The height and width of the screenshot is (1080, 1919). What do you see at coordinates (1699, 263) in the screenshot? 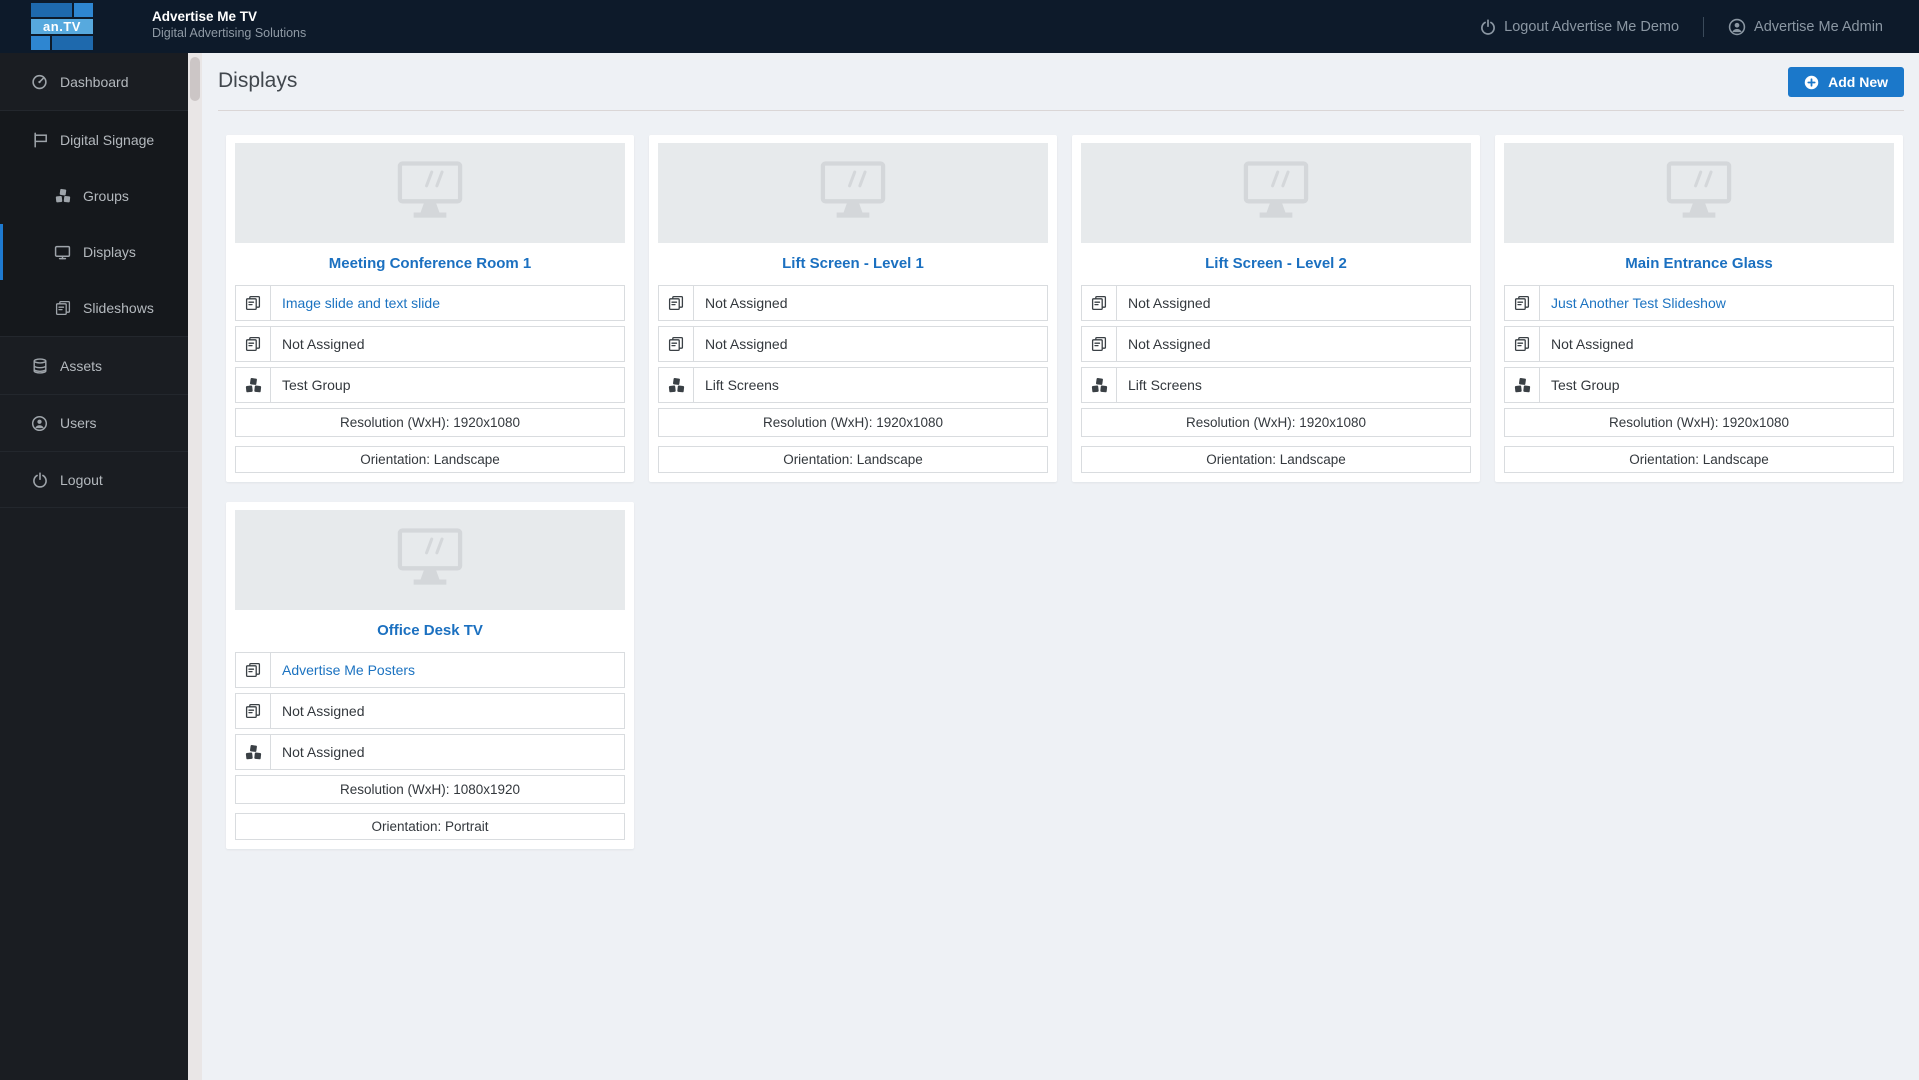
I see `display-title: Main Entrance Glass` at bounding box center [1699, 263].